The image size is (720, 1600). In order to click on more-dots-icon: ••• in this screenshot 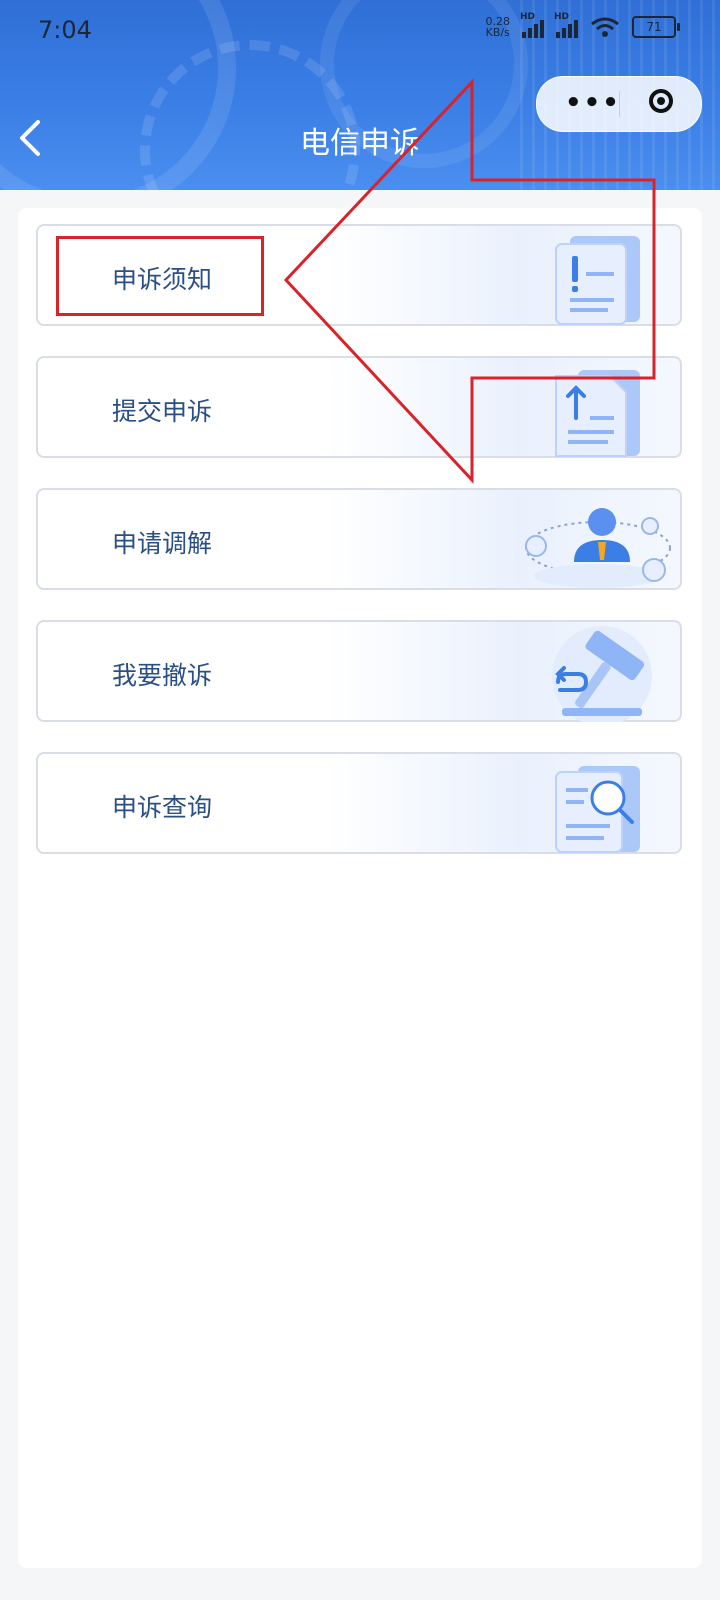, I will do `click(593, 103)`.